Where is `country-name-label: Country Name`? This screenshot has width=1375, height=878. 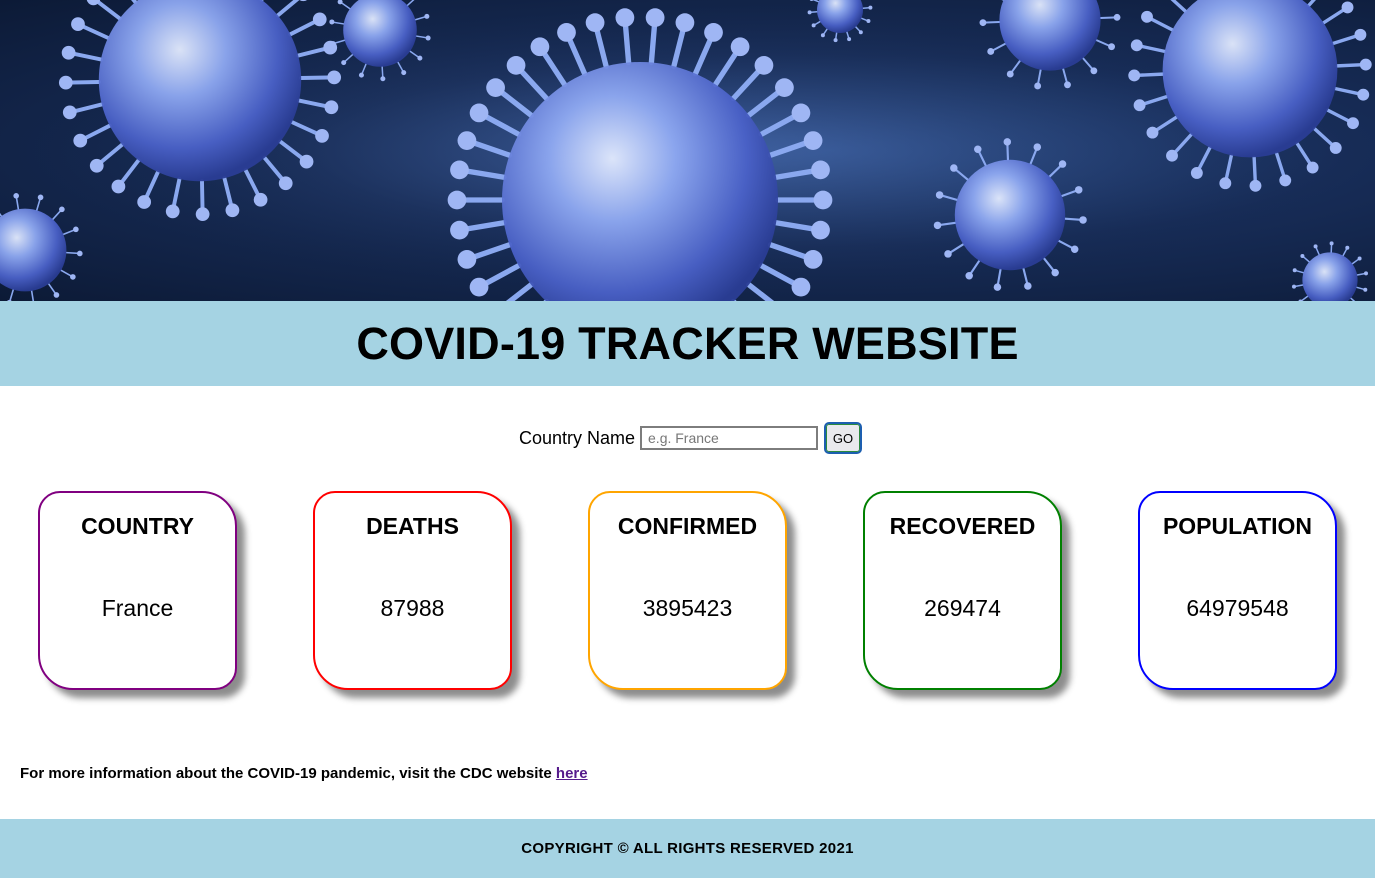 country-name-label: Country Name is located at coordinates (577, 437).